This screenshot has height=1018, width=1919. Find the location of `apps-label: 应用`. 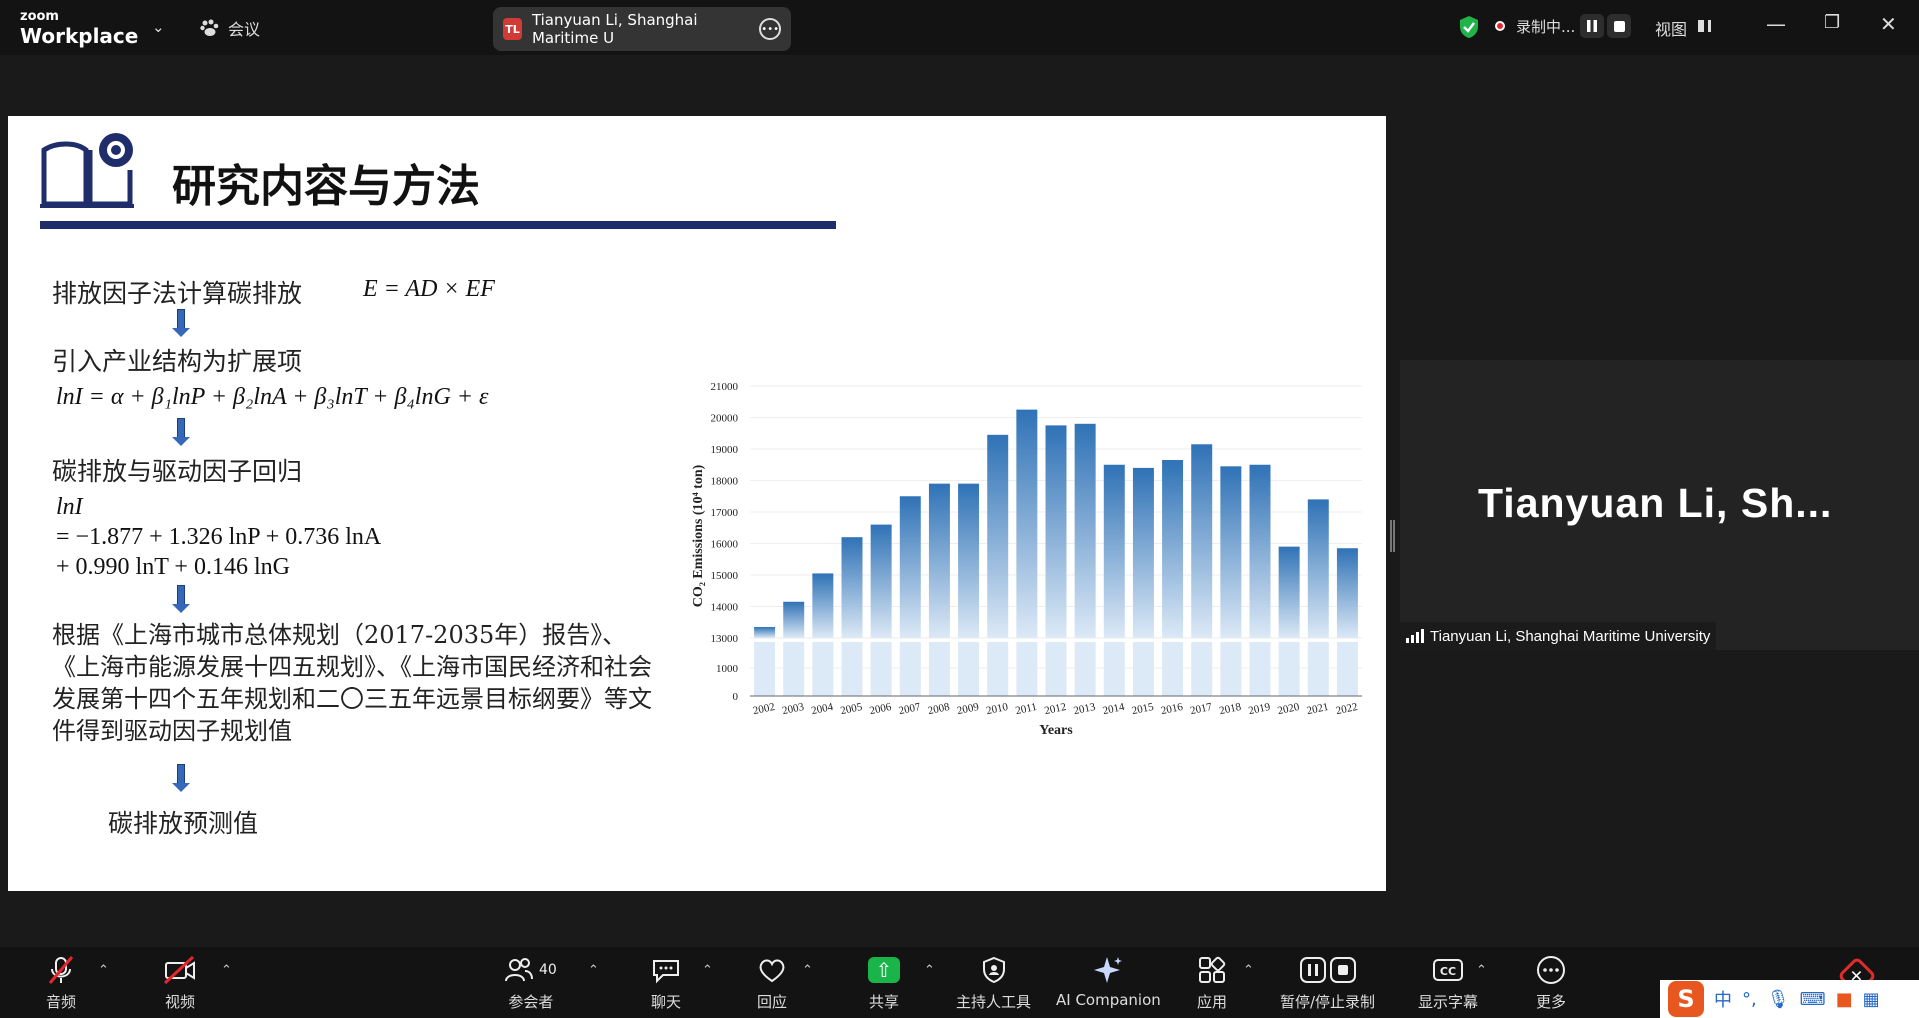

apps-label: 应用 is located at coordinates (1212, 1002).